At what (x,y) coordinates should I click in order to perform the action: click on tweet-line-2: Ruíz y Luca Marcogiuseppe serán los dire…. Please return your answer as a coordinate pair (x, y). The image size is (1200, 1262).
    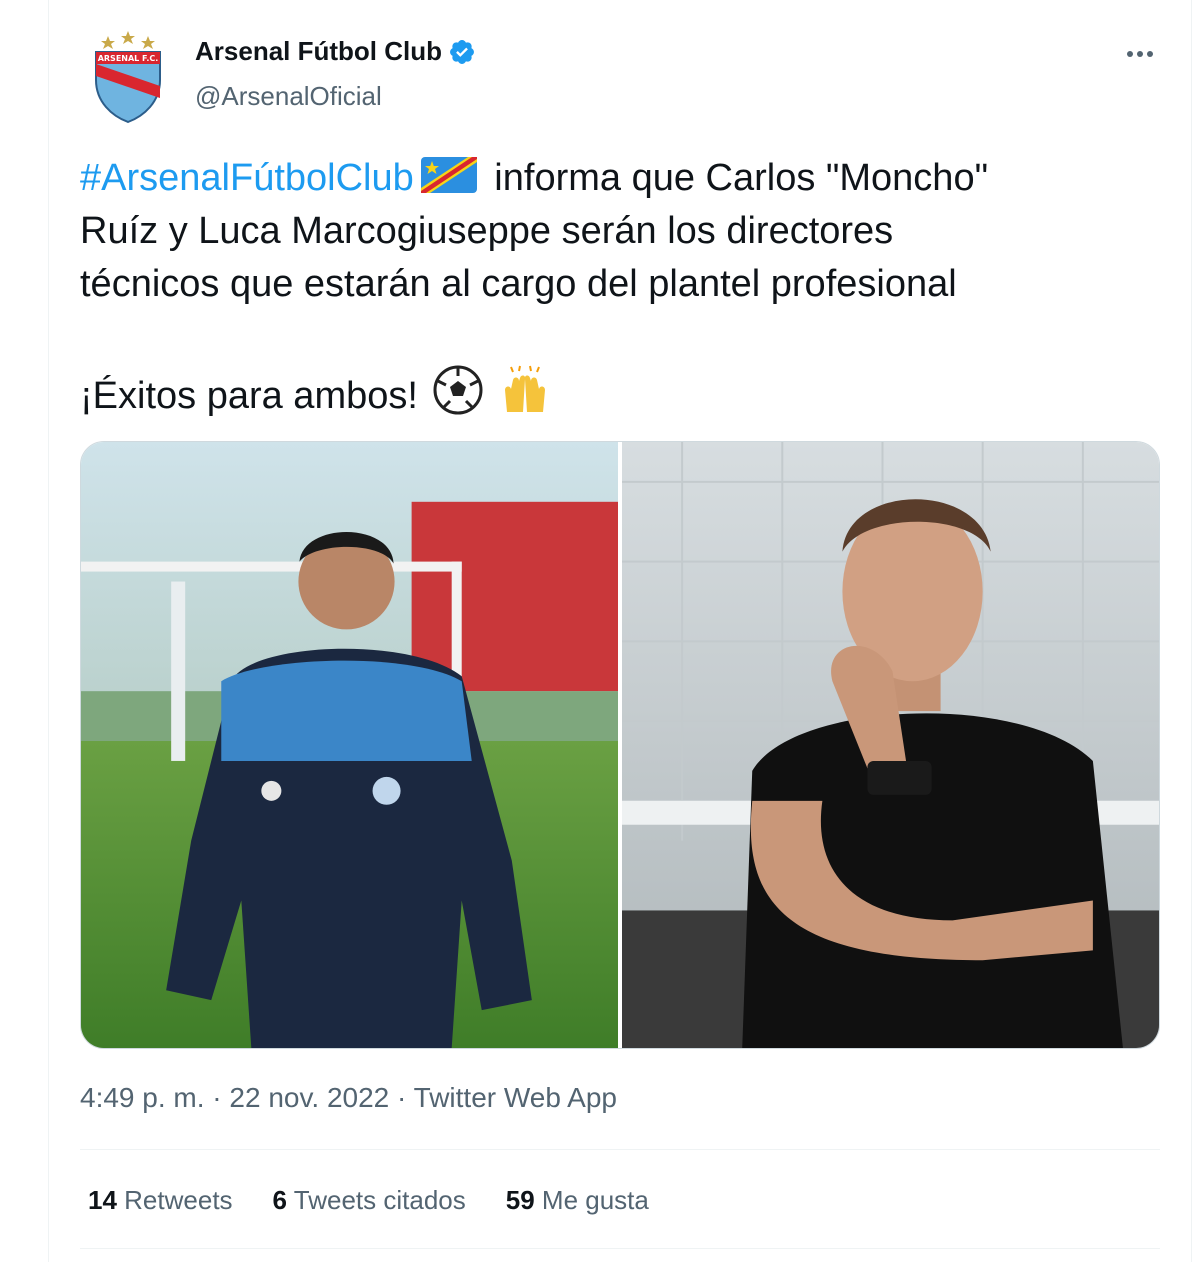
    Looking at the image, I should click on (487, 231).